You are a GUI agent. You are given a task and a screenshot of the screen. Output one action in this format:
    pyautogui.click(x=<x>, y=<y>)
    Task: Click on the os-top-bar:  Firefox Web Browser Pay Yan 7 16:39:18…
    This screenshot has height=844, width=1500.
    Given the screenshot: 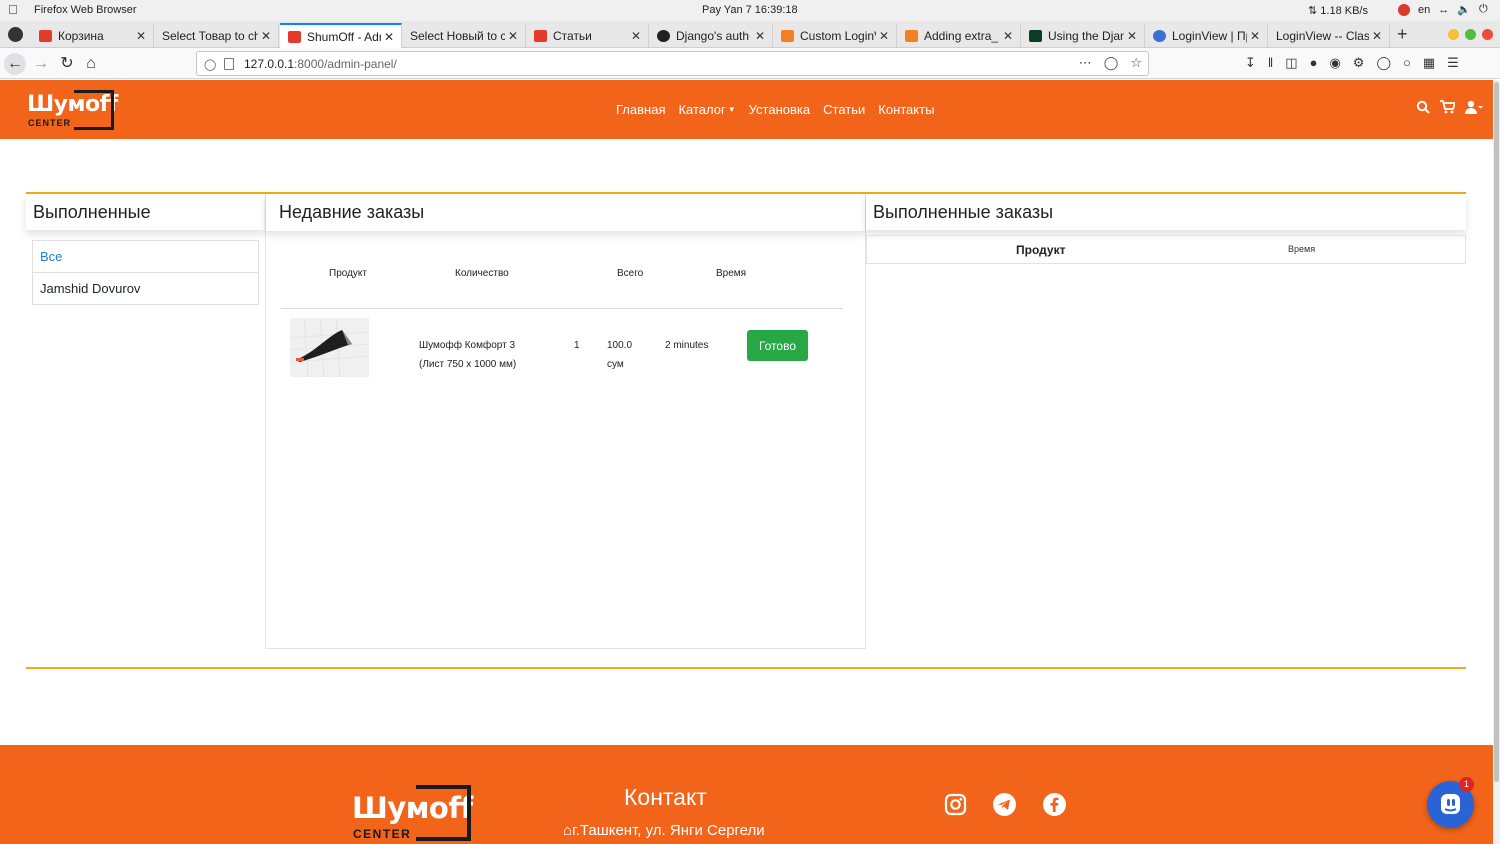 What is the action you would take?
    pyautogui.click(x=750, y=10)
    